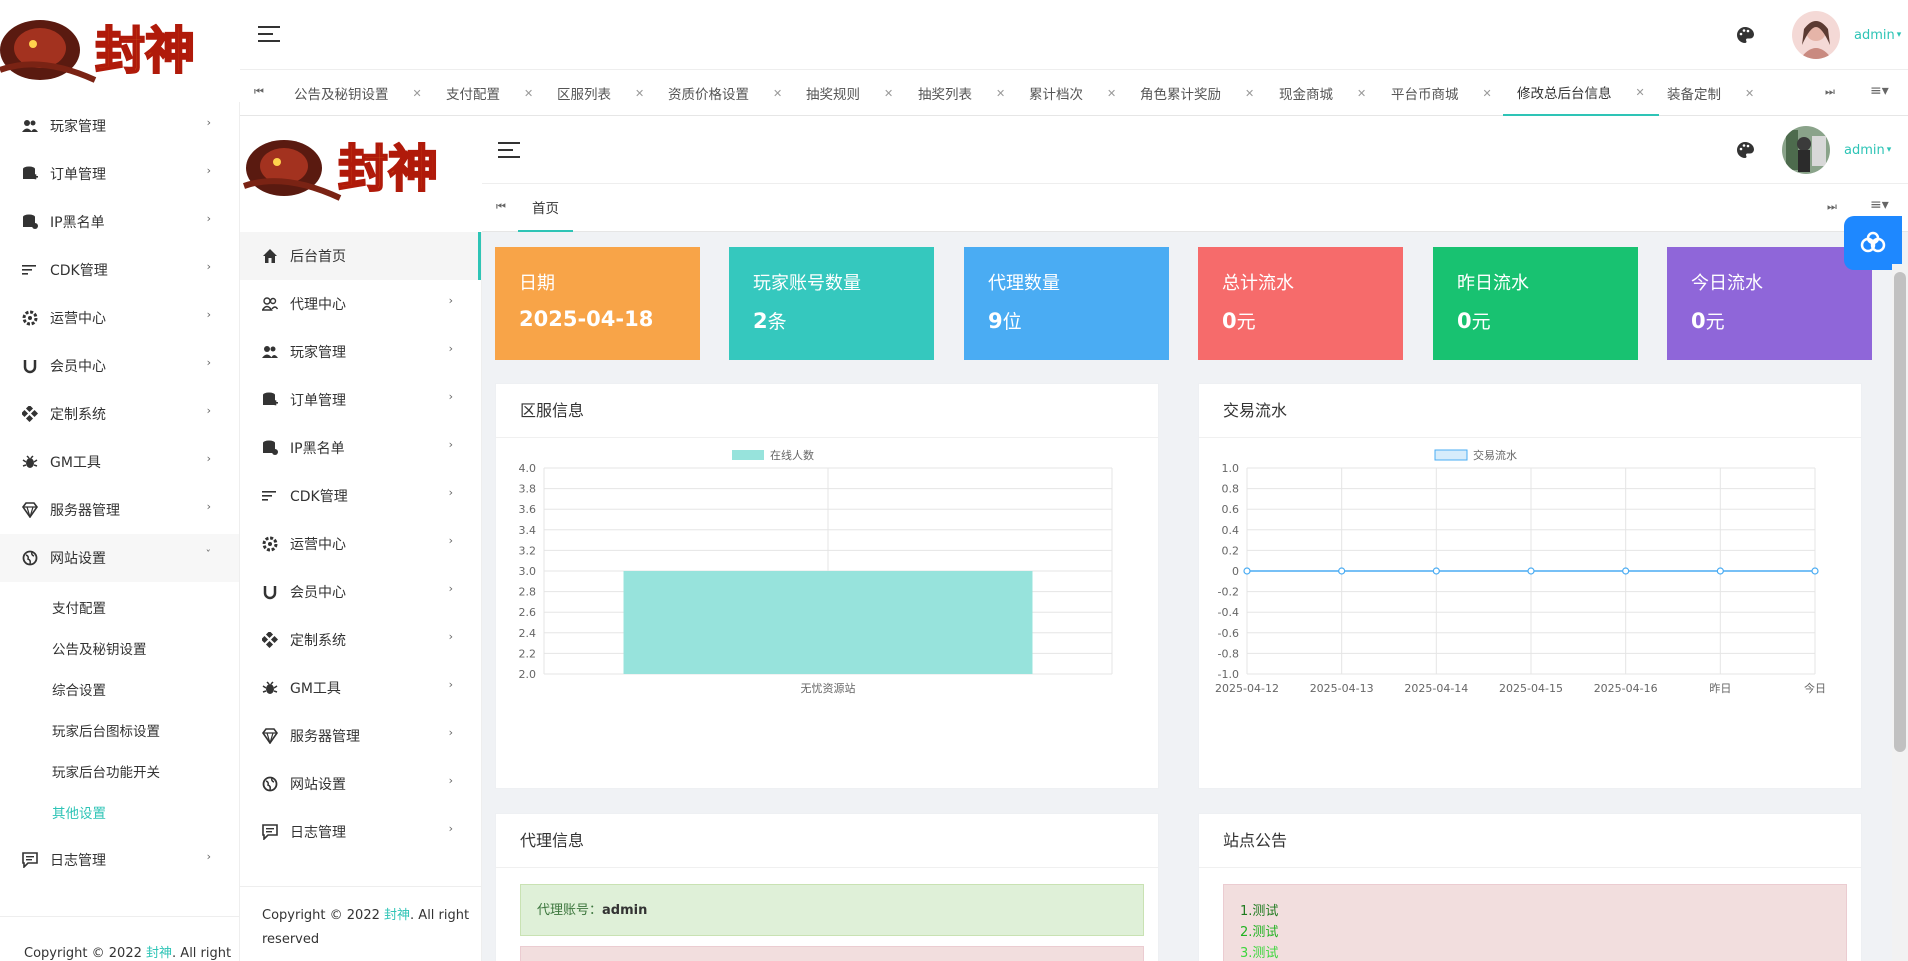 Image resolution: width=1908 pixels, height=961 pixels. What do you see at coordinates (1864, 150) in the screenshot?
I see `inner-user-name: admin` at bounding box center [1864, 150].